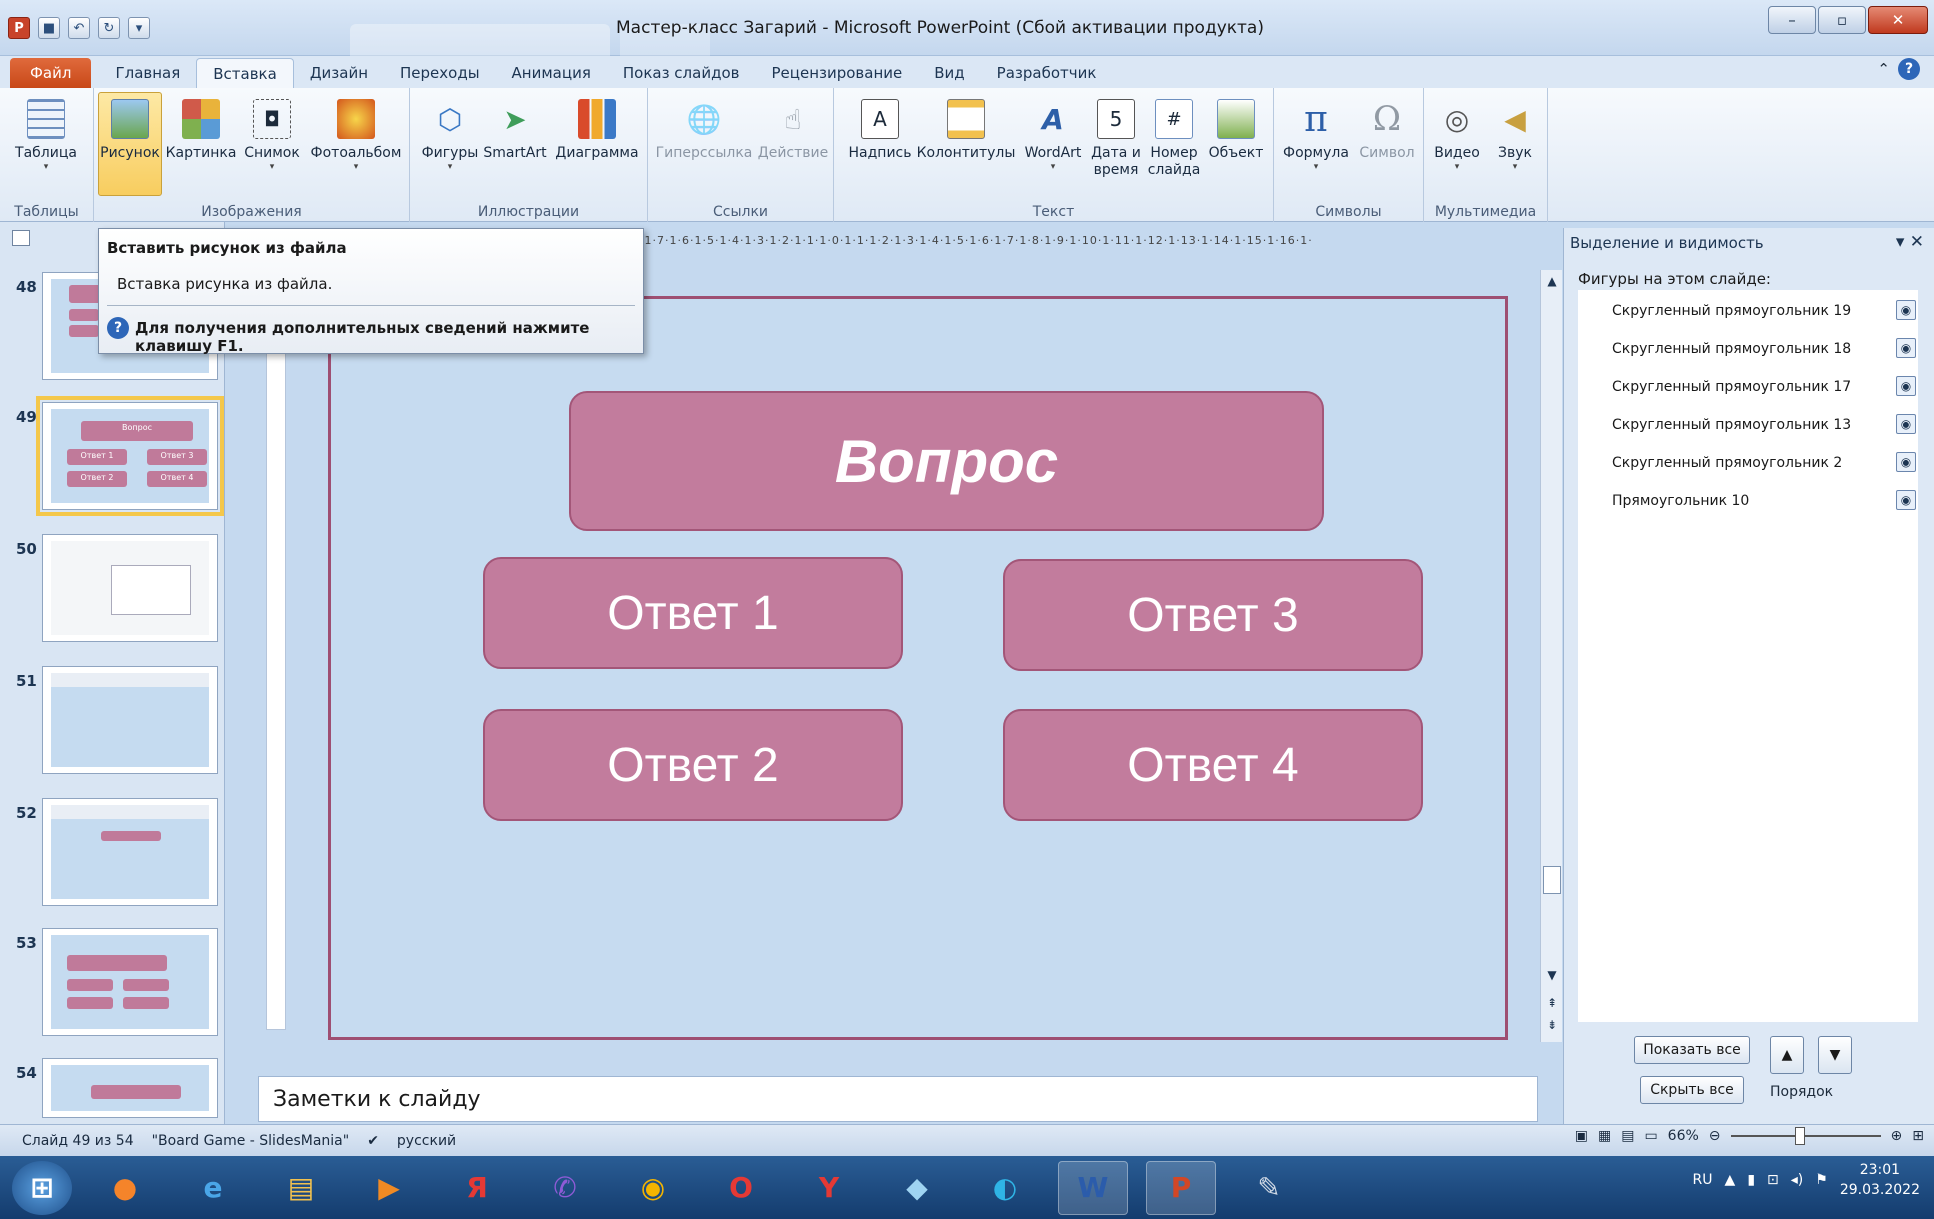  Describe the element at coordinates (1767, 425) in the screenshot. I see `list-item: Скругленный прямоугольник 13` at that location.